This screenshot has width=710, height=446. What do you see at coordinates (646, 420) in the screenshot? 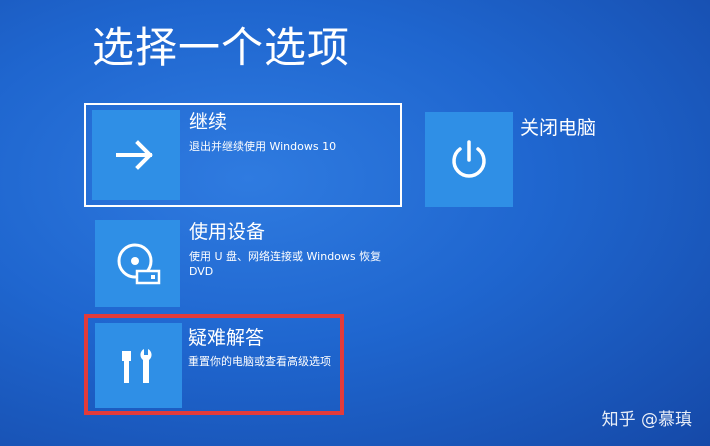
I see `watermark: 知乎 @慕瑱` at bounding box center [646, 420].